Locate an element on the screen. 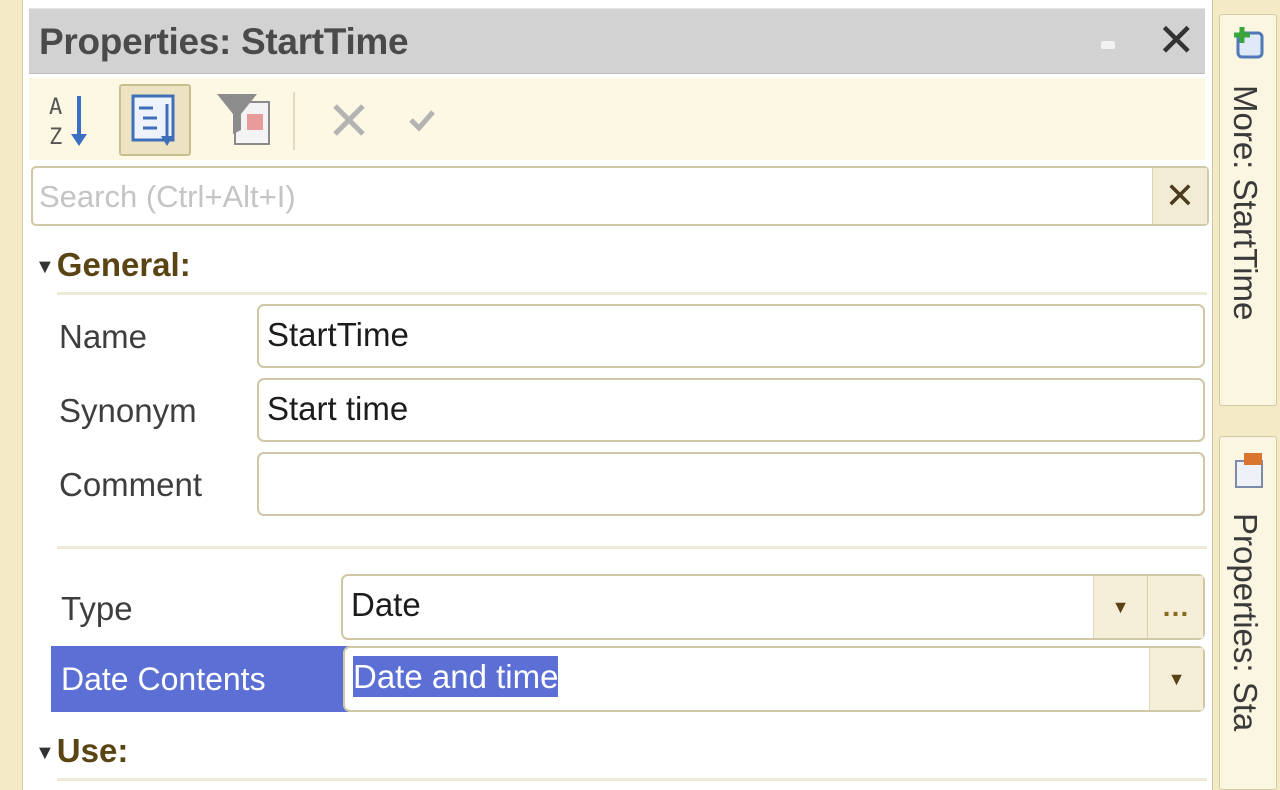  toolbar-separator is located at coordinates (294, 121).